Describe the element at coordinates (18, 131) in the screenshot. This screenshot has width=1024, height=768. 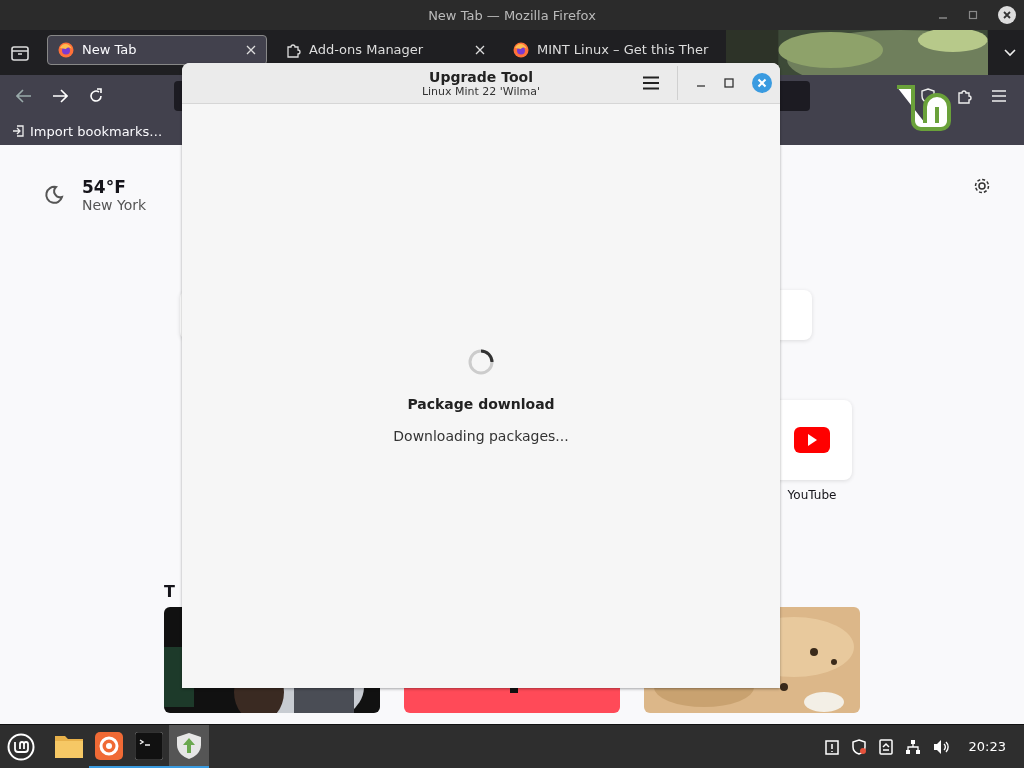
I see `import-icon` at that location.